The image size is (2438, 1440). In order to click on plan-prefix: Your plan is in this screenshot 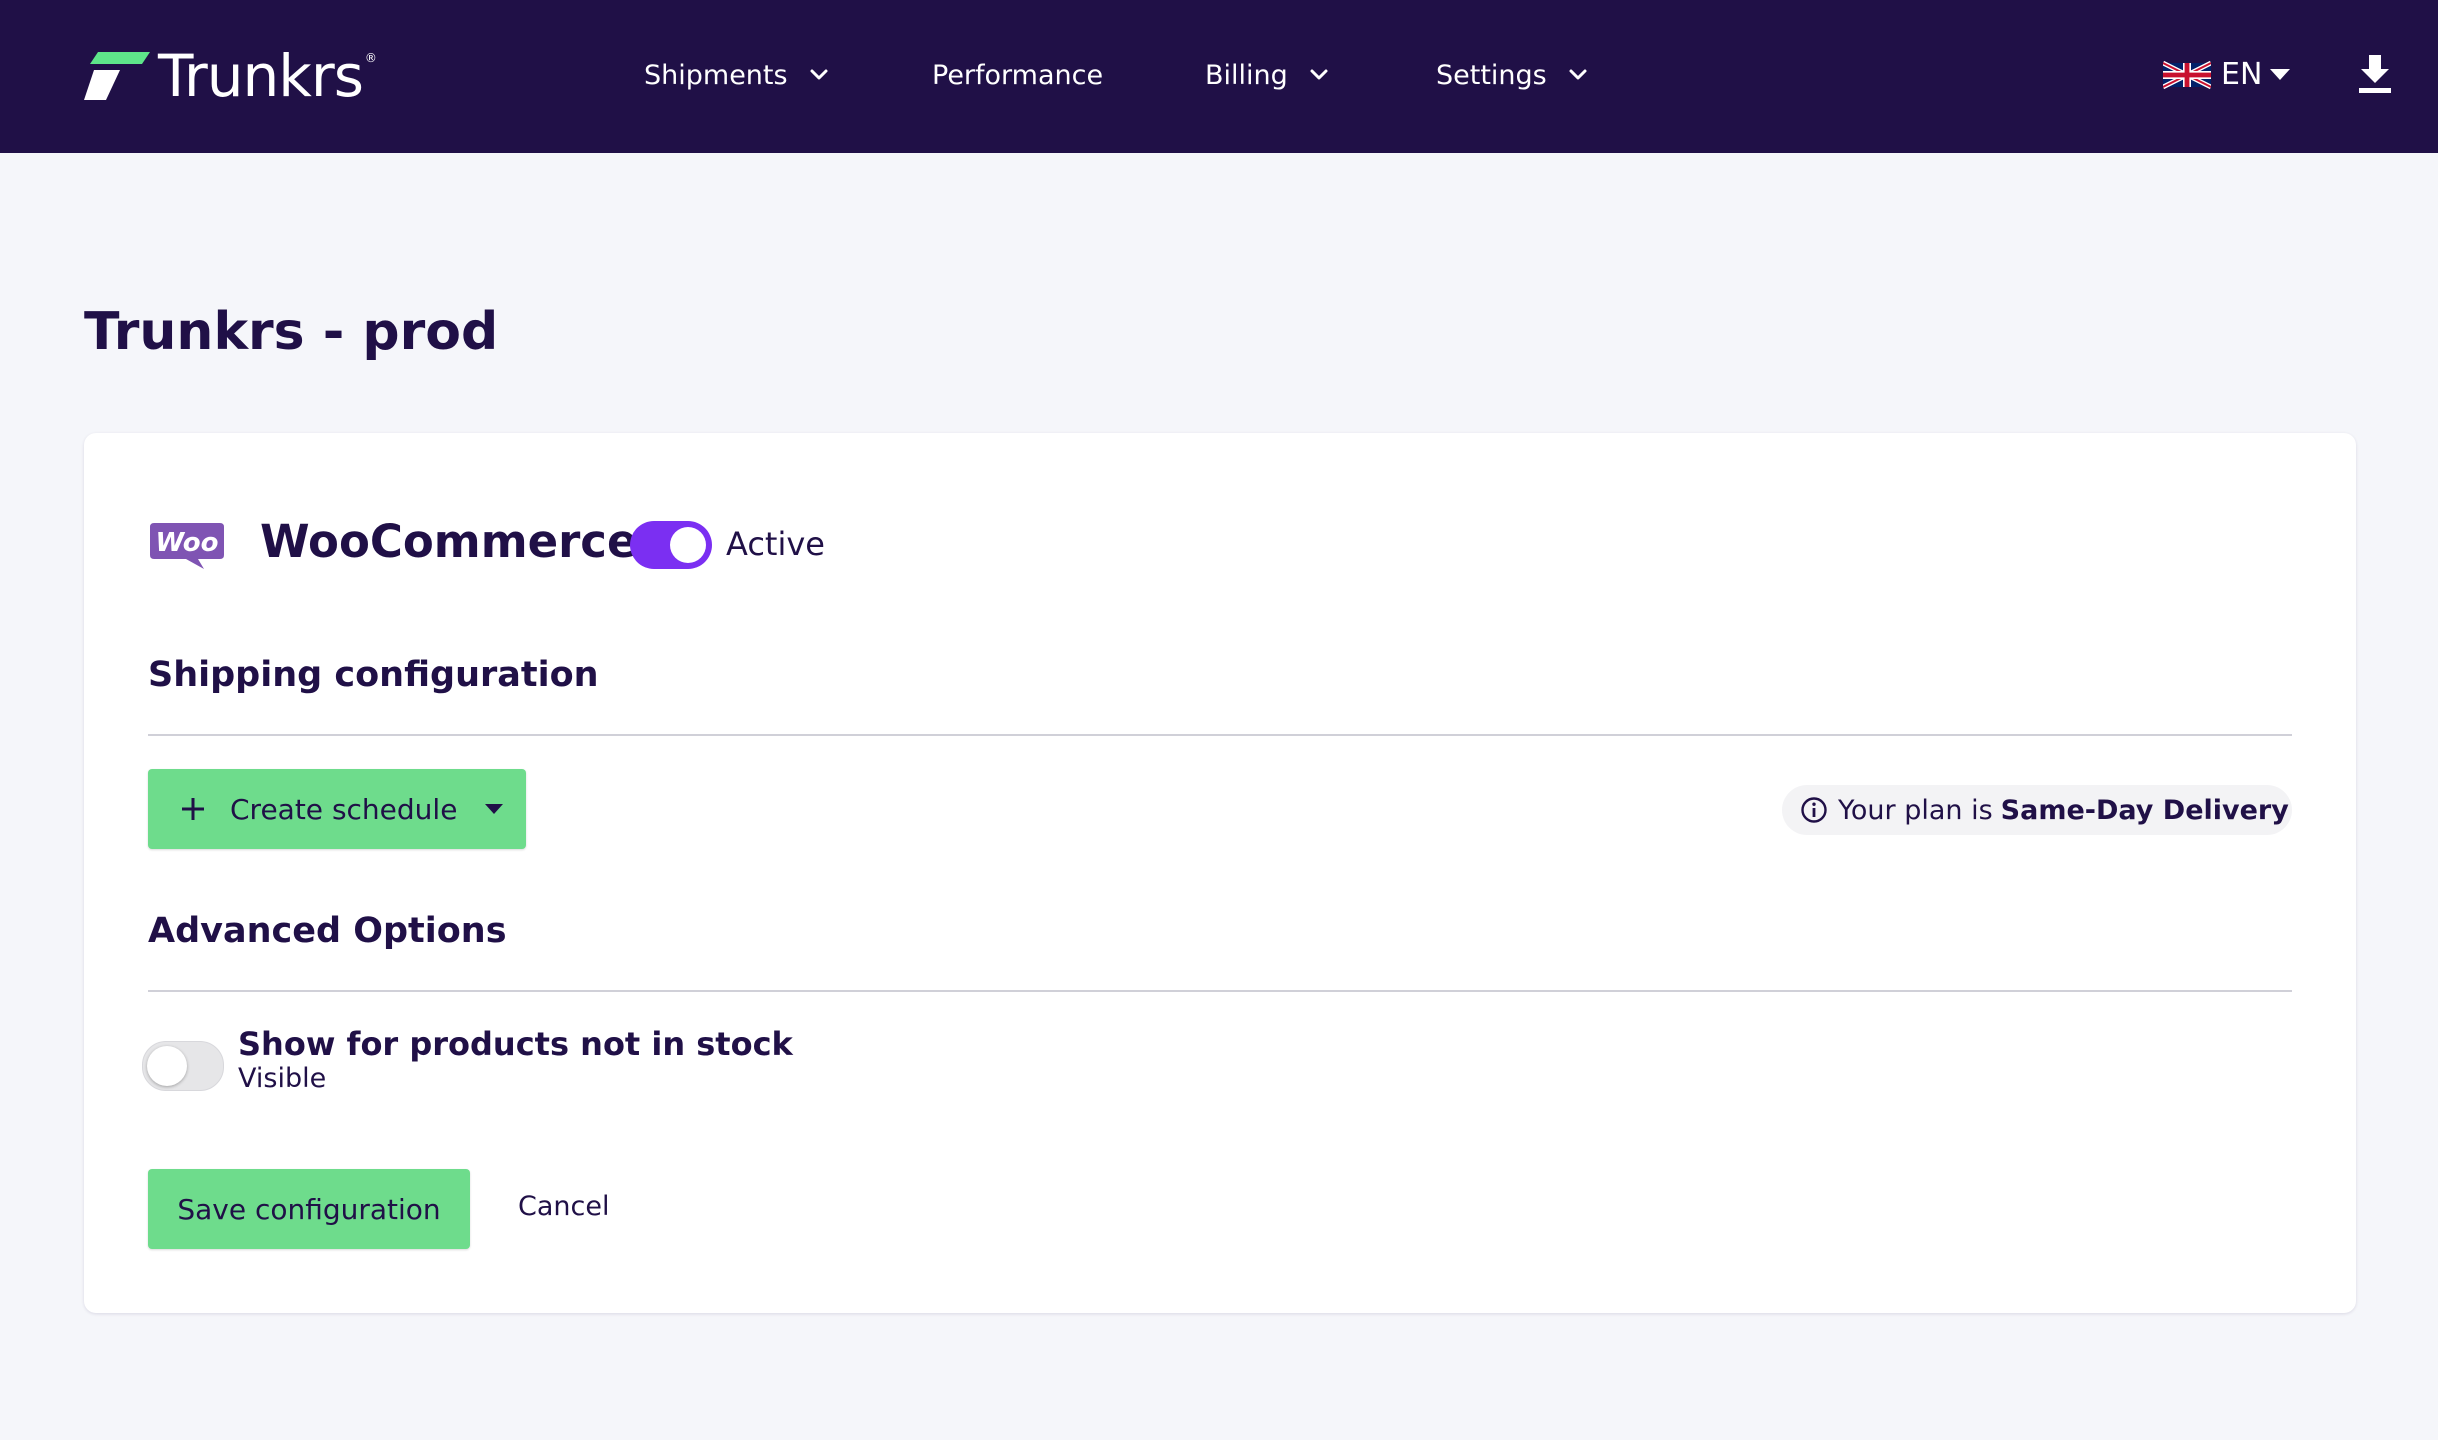, I will do `click(1915, 810)`.